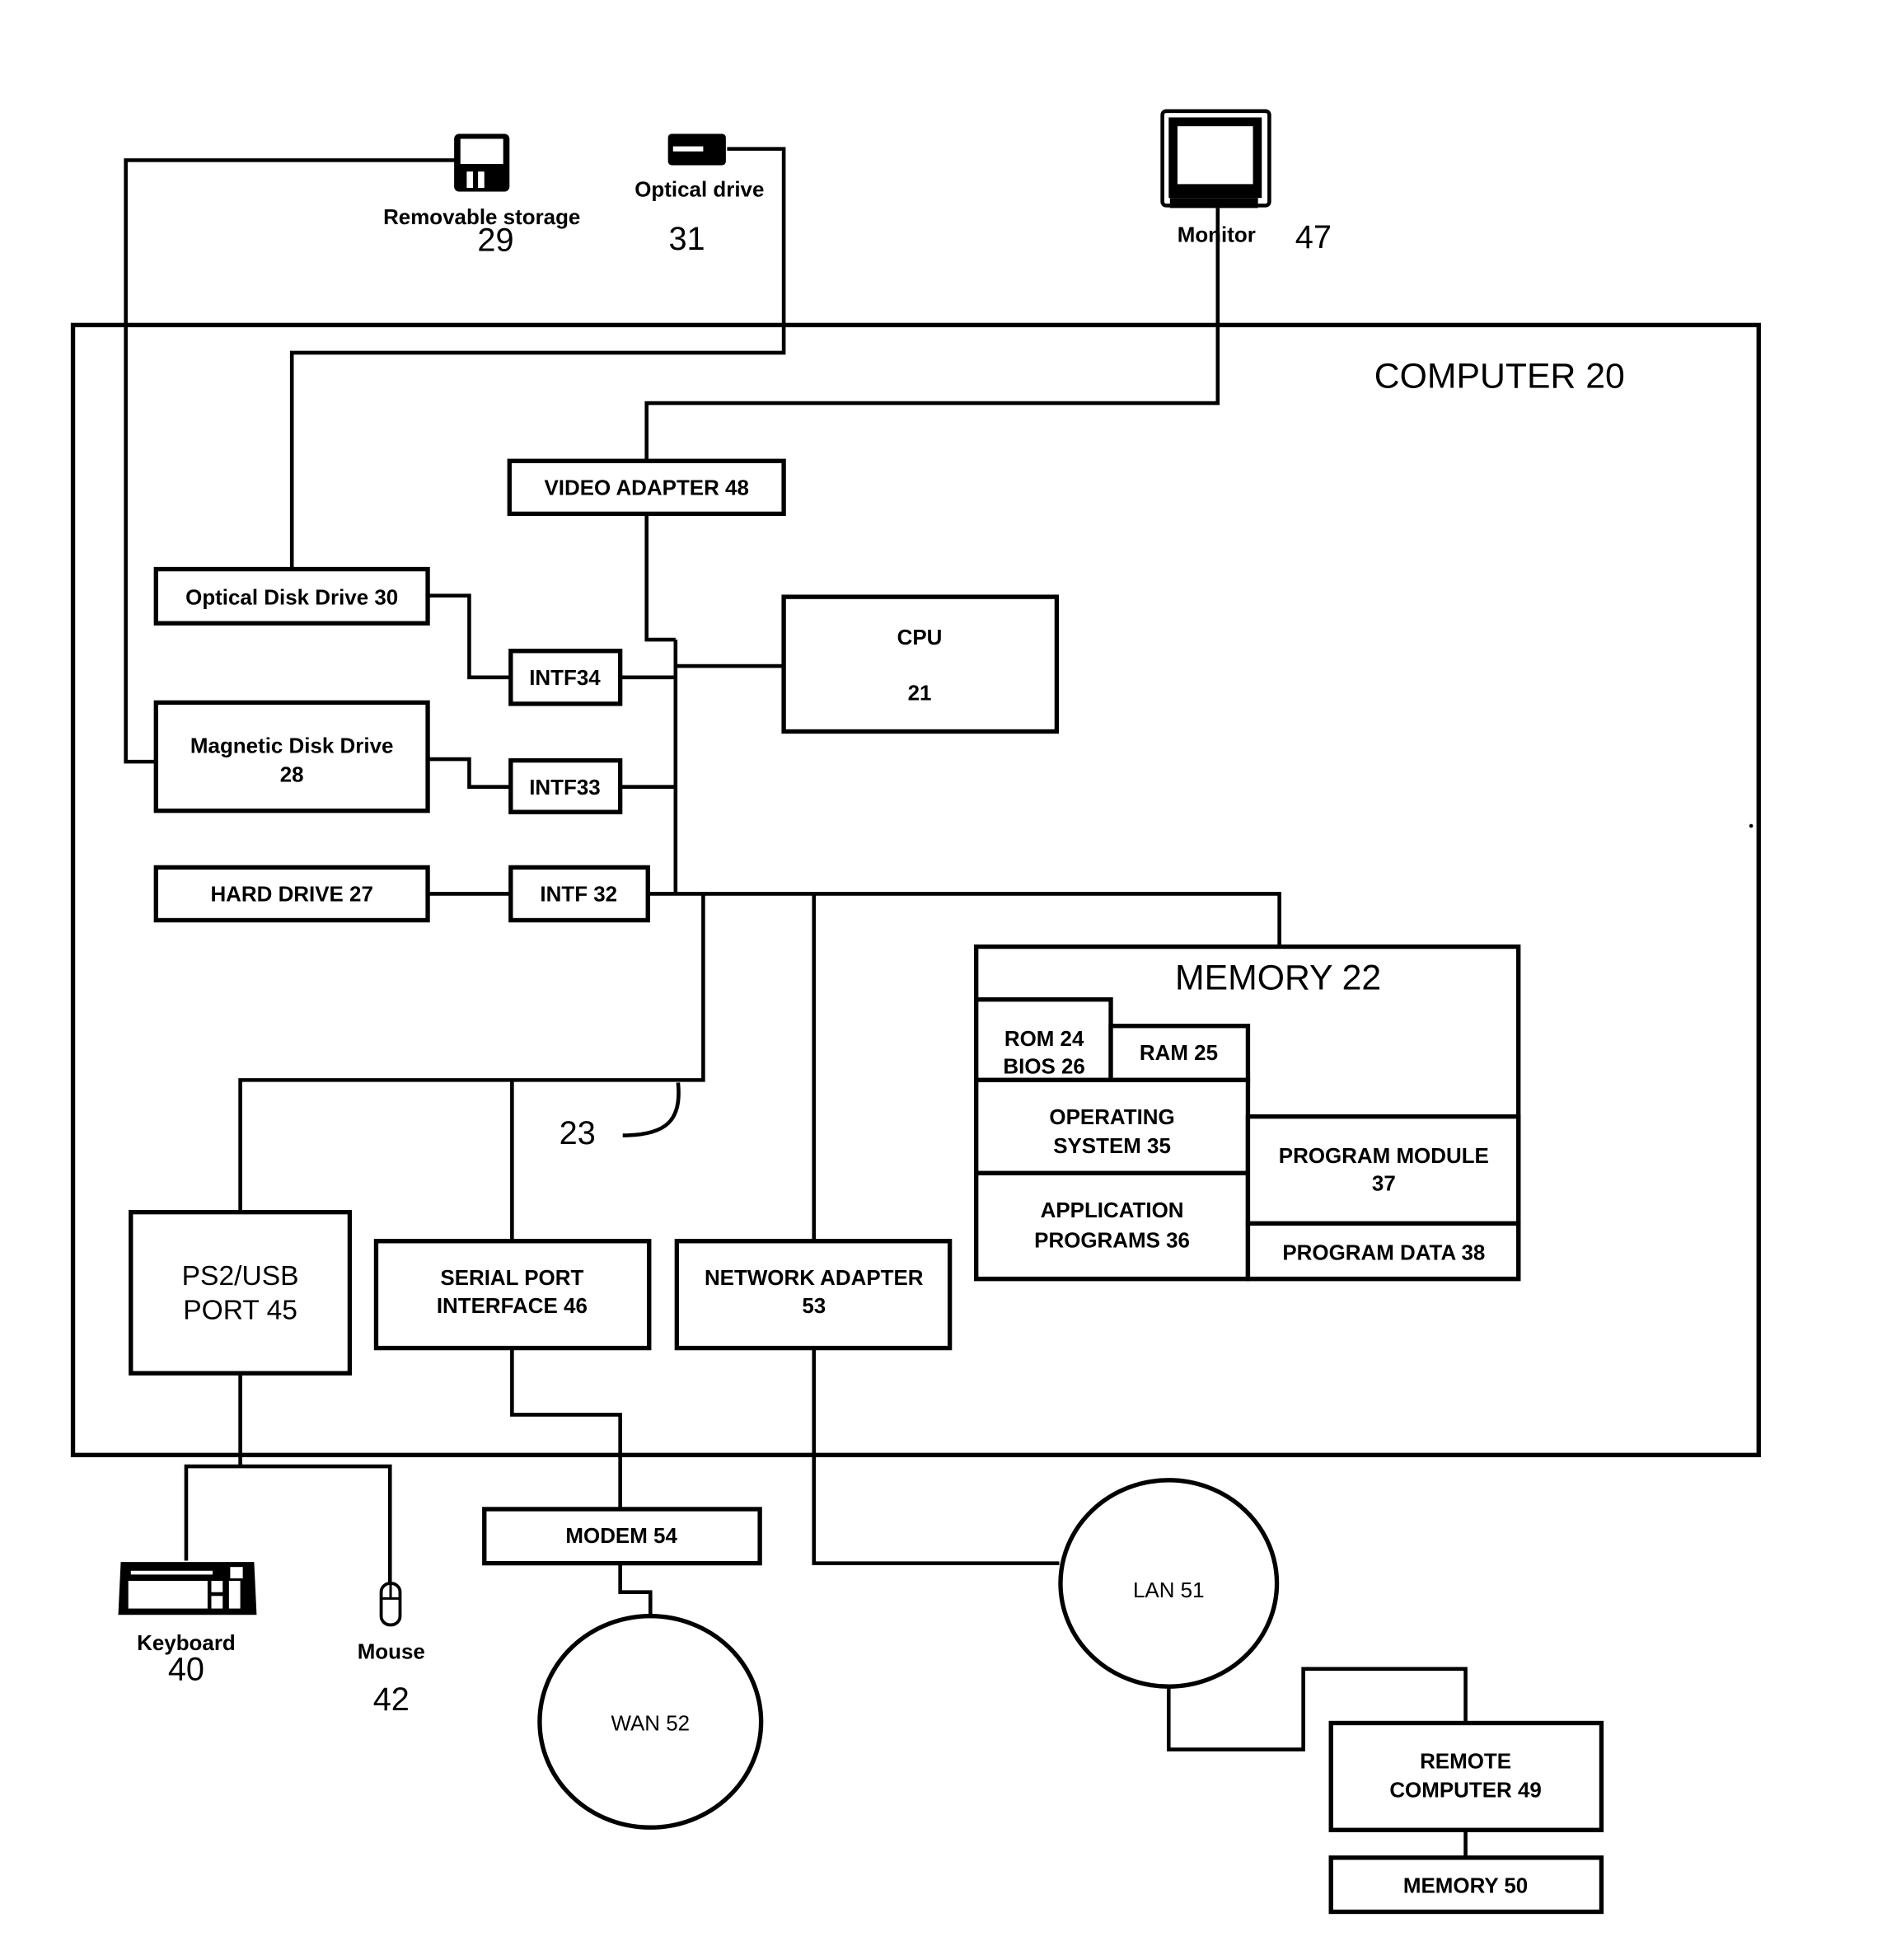  What do you see at coordinates (1384, 1184) in the screenshot?
I see `svg-text: 37` at bounding box center [1384, 1184].